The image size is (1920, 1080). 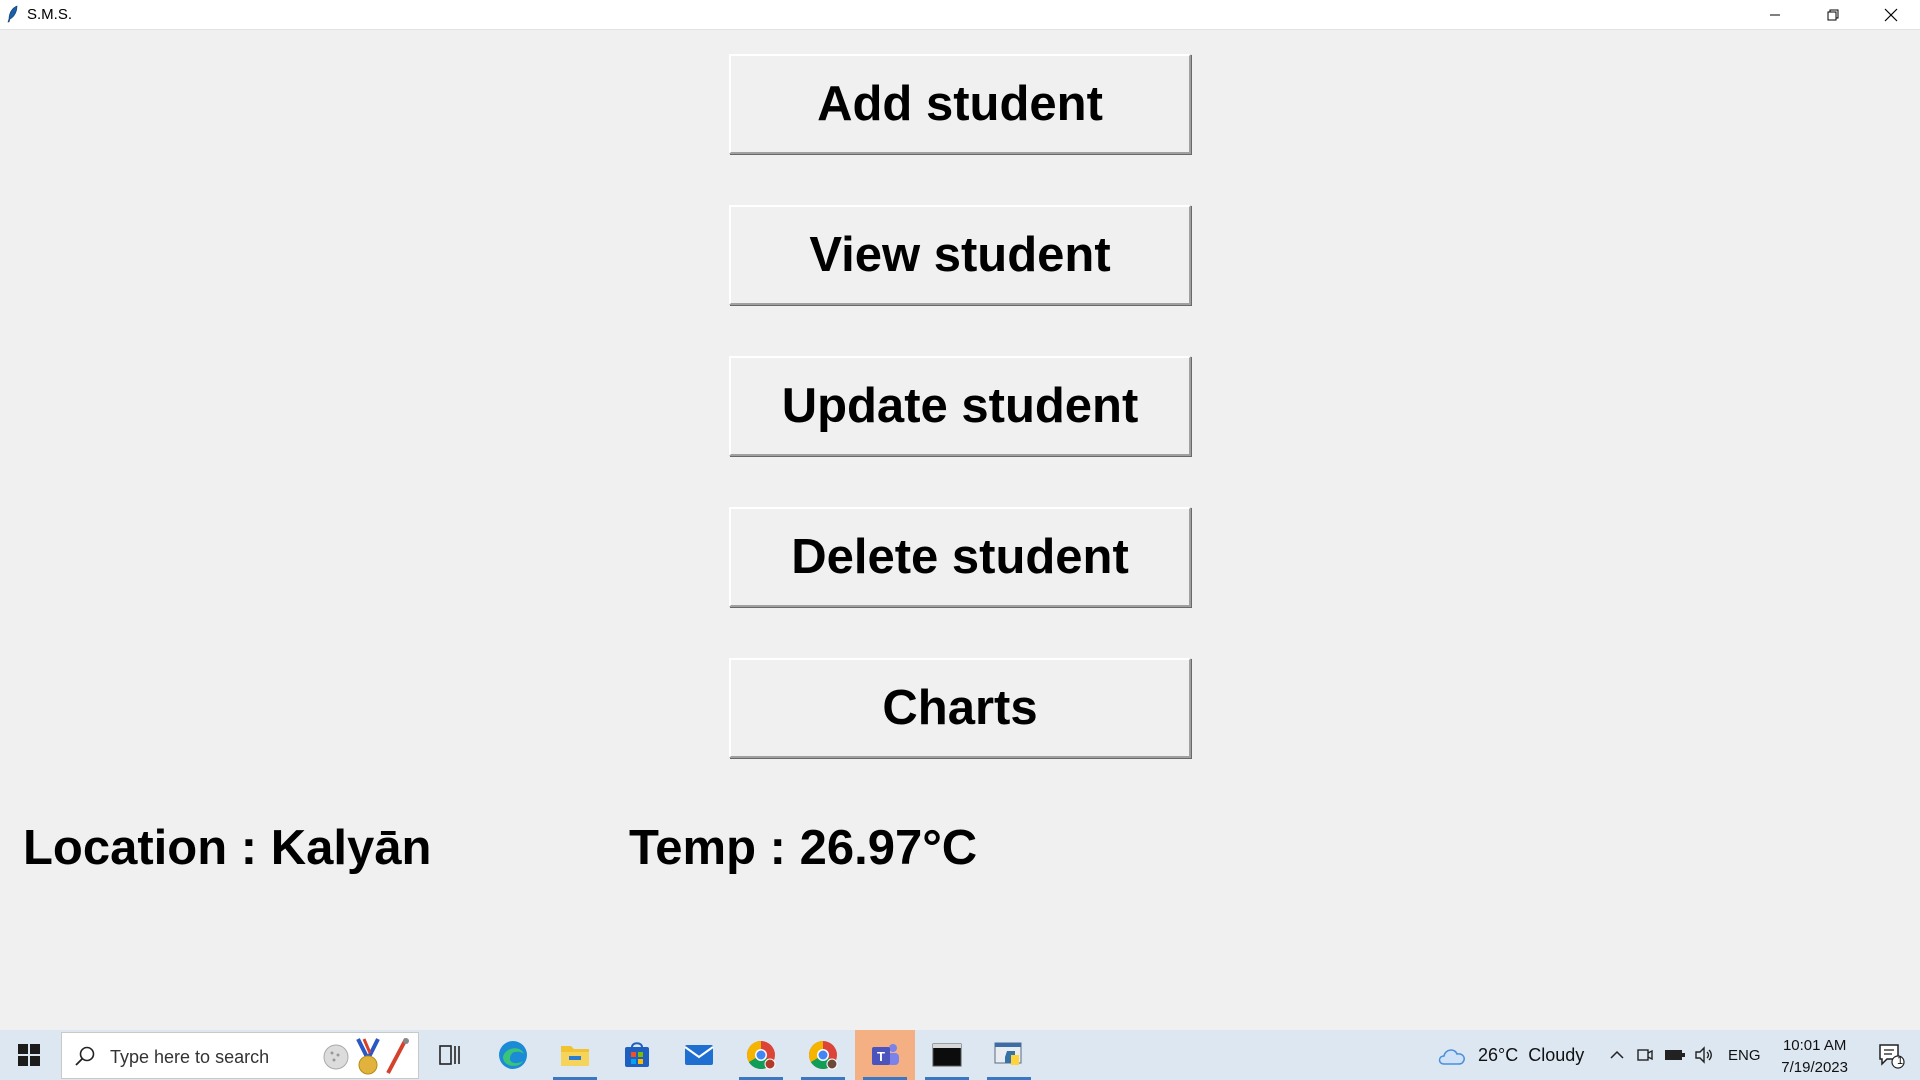 I want to click on close-button, so click(x=1891, y=14).